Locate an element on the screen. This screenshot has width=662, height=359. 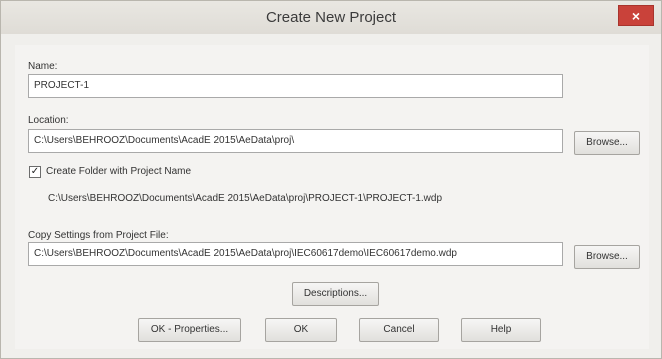
title-bar: Create New Project × is located at coordinates (331, 17).